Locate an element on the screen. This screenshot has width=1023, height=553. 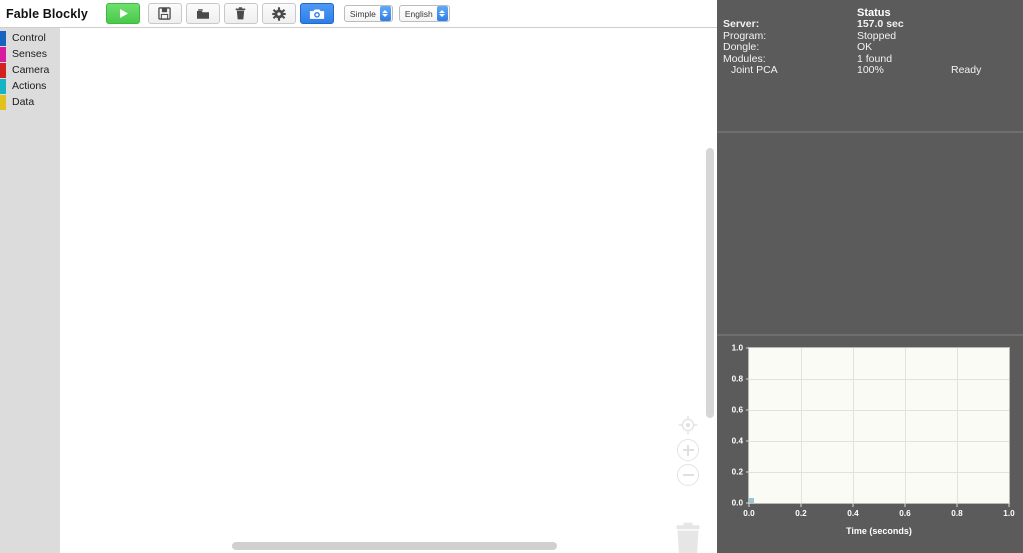
status-badge: Ready is located at coordinates (966, 70).